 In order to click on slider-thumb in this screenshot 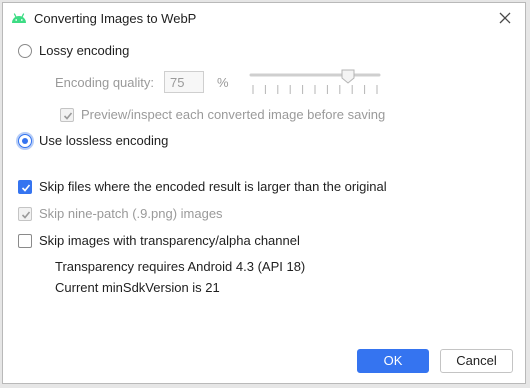, I will do `click(348, 76)`.